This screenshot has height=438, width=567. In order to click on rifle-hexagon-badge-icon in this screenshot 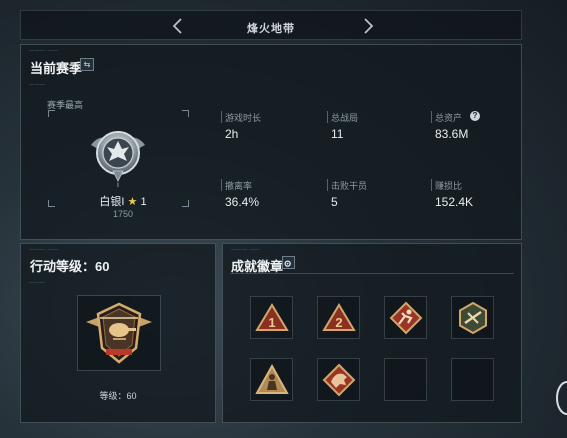, I will do `click(473, 318)`.